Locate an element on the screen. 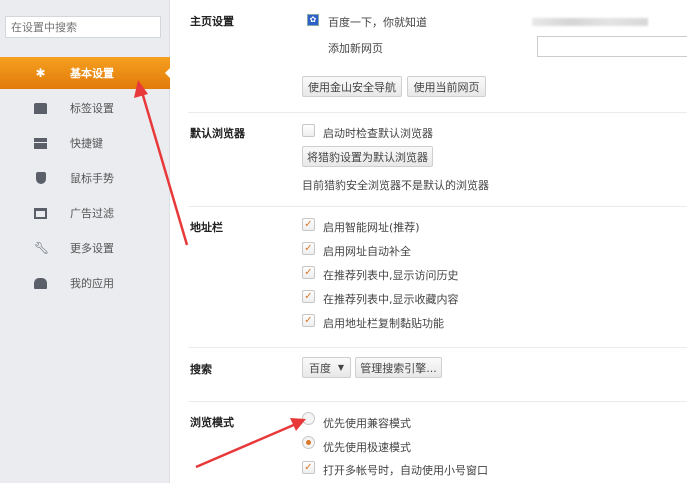 Image resolution: width=687 pixels, height=483 pixels. show-bookmarks-checkbox: ✓ is located at coordinates (308, 296).